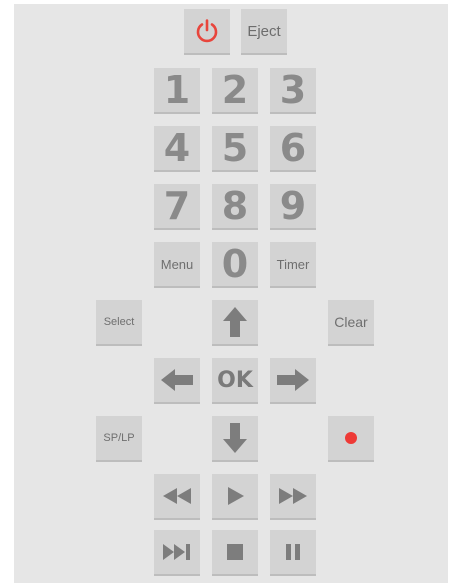 The height and width of the screenshot is (583, 451). I want to click on rewind-button, so click(177, 497).